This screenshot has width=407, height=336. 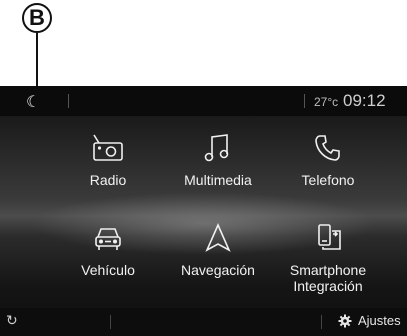 I want to click on refresh-icon: ↻, so click(x=12, y=320).